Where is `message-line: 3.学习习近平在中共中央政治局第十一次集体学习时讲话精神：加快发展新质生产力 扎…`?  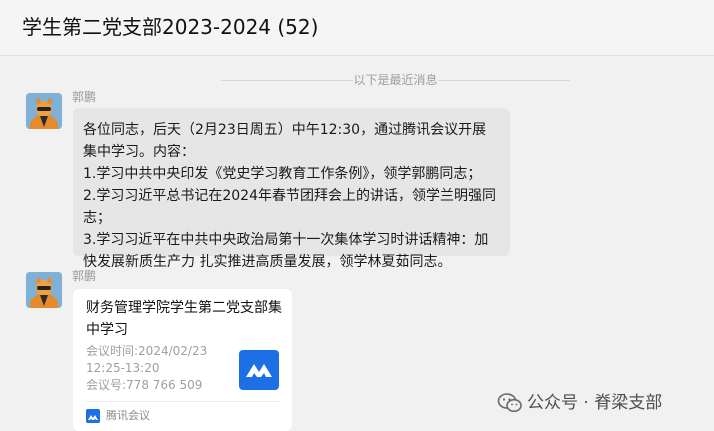
message-line: 3.学习习近平在中共中央政治局第十一次集体学习时讲话精神：加快发展新质生产力 扎… is located at coordinates (286, 251).